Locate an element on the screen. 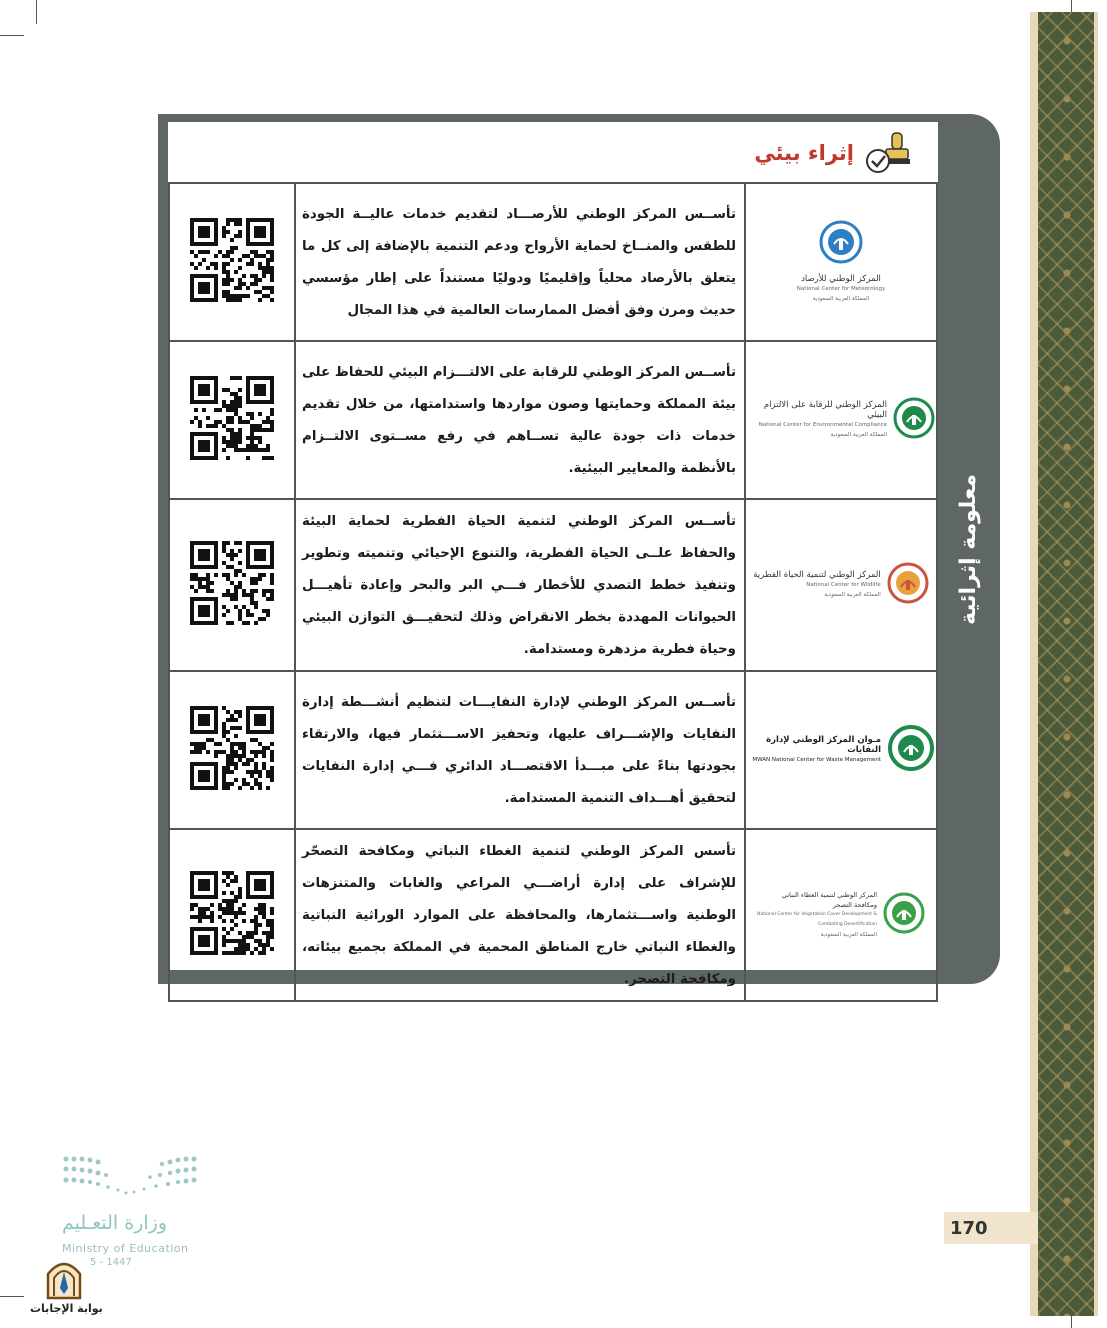 This screenshot has width=1107, height=1328. logo-arabic-name: المركز الوطني لتنمية الحياة الفطرية is located at coordinates (817, 575).